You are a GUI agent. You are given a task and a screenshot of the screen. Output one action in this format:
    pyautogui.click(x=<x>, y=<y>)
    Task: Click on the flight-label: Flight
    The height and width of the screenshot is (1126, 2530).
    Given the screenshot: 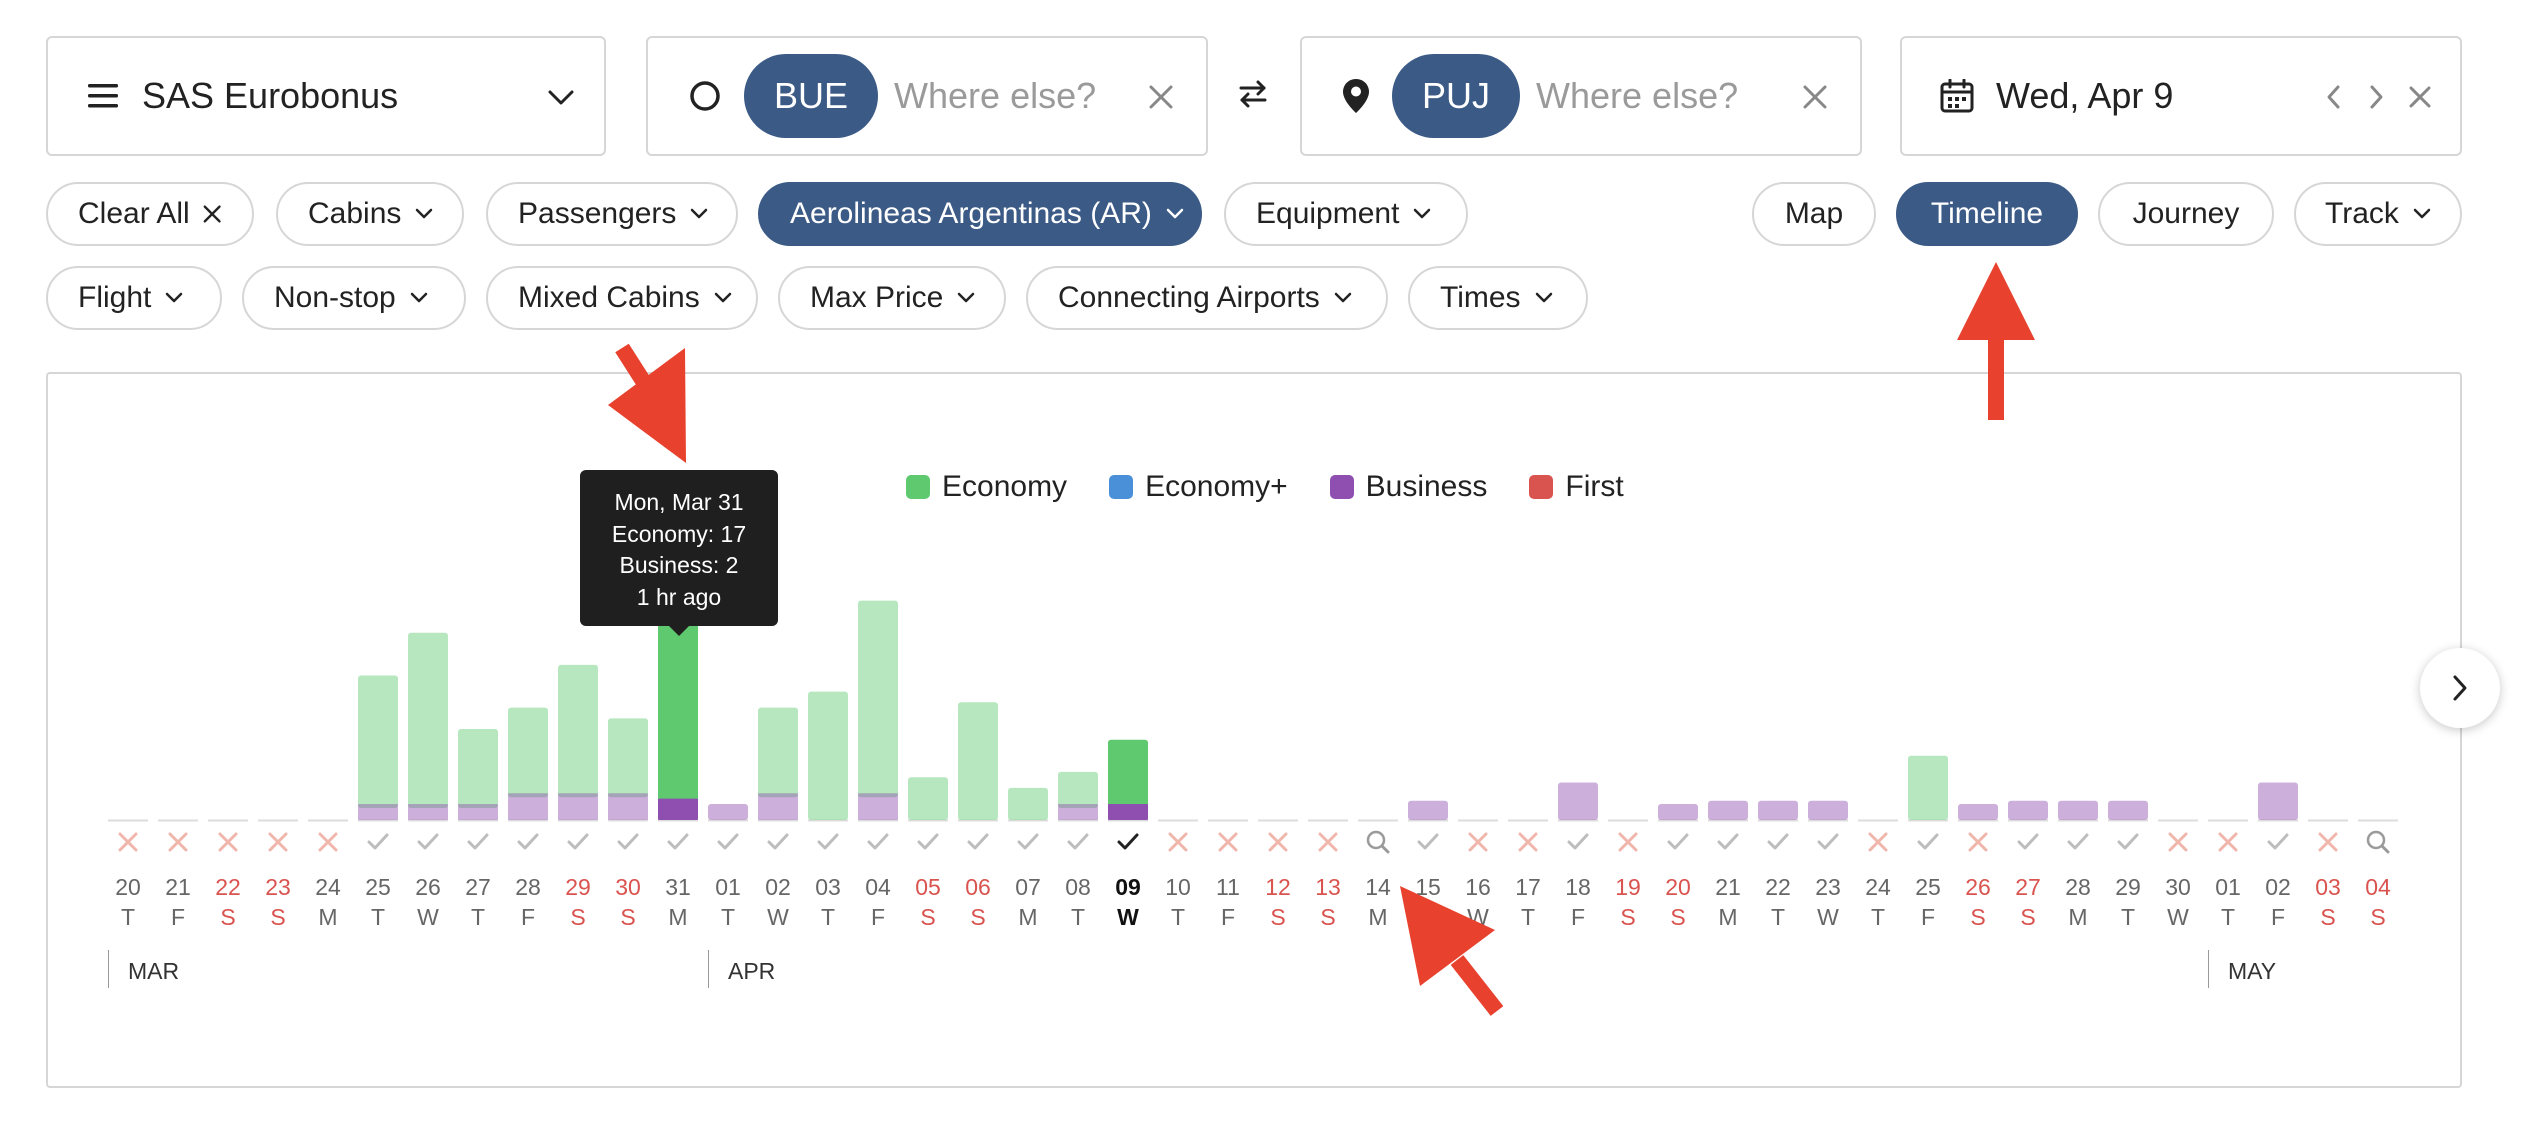 What is the action you would take?
    pyautogui.click(x=115, y=297)
    